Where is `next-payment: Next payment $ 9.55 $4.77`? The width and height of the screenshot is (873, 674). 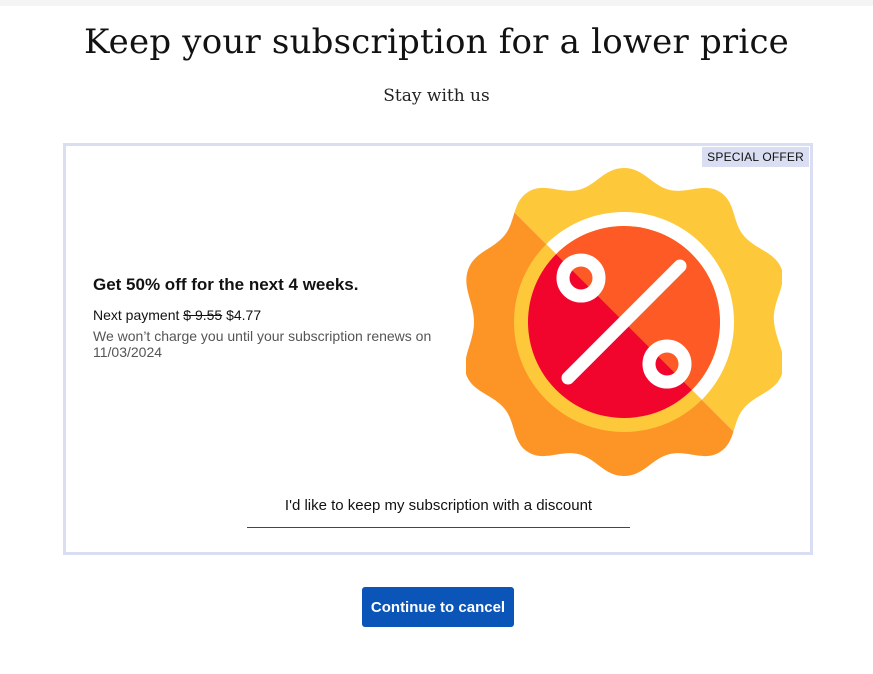
next-payment: Next payment $ 9.55 $4.77 is located at coordinates (177, 315).